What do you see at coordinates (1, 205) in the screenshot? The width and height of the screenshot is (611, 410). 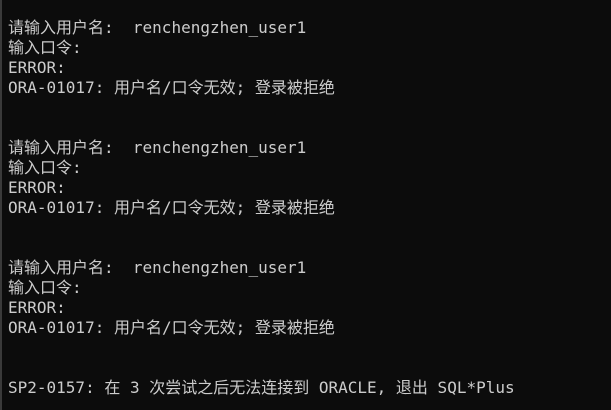 I see `window-left-border` at bounding box center [1, 205].